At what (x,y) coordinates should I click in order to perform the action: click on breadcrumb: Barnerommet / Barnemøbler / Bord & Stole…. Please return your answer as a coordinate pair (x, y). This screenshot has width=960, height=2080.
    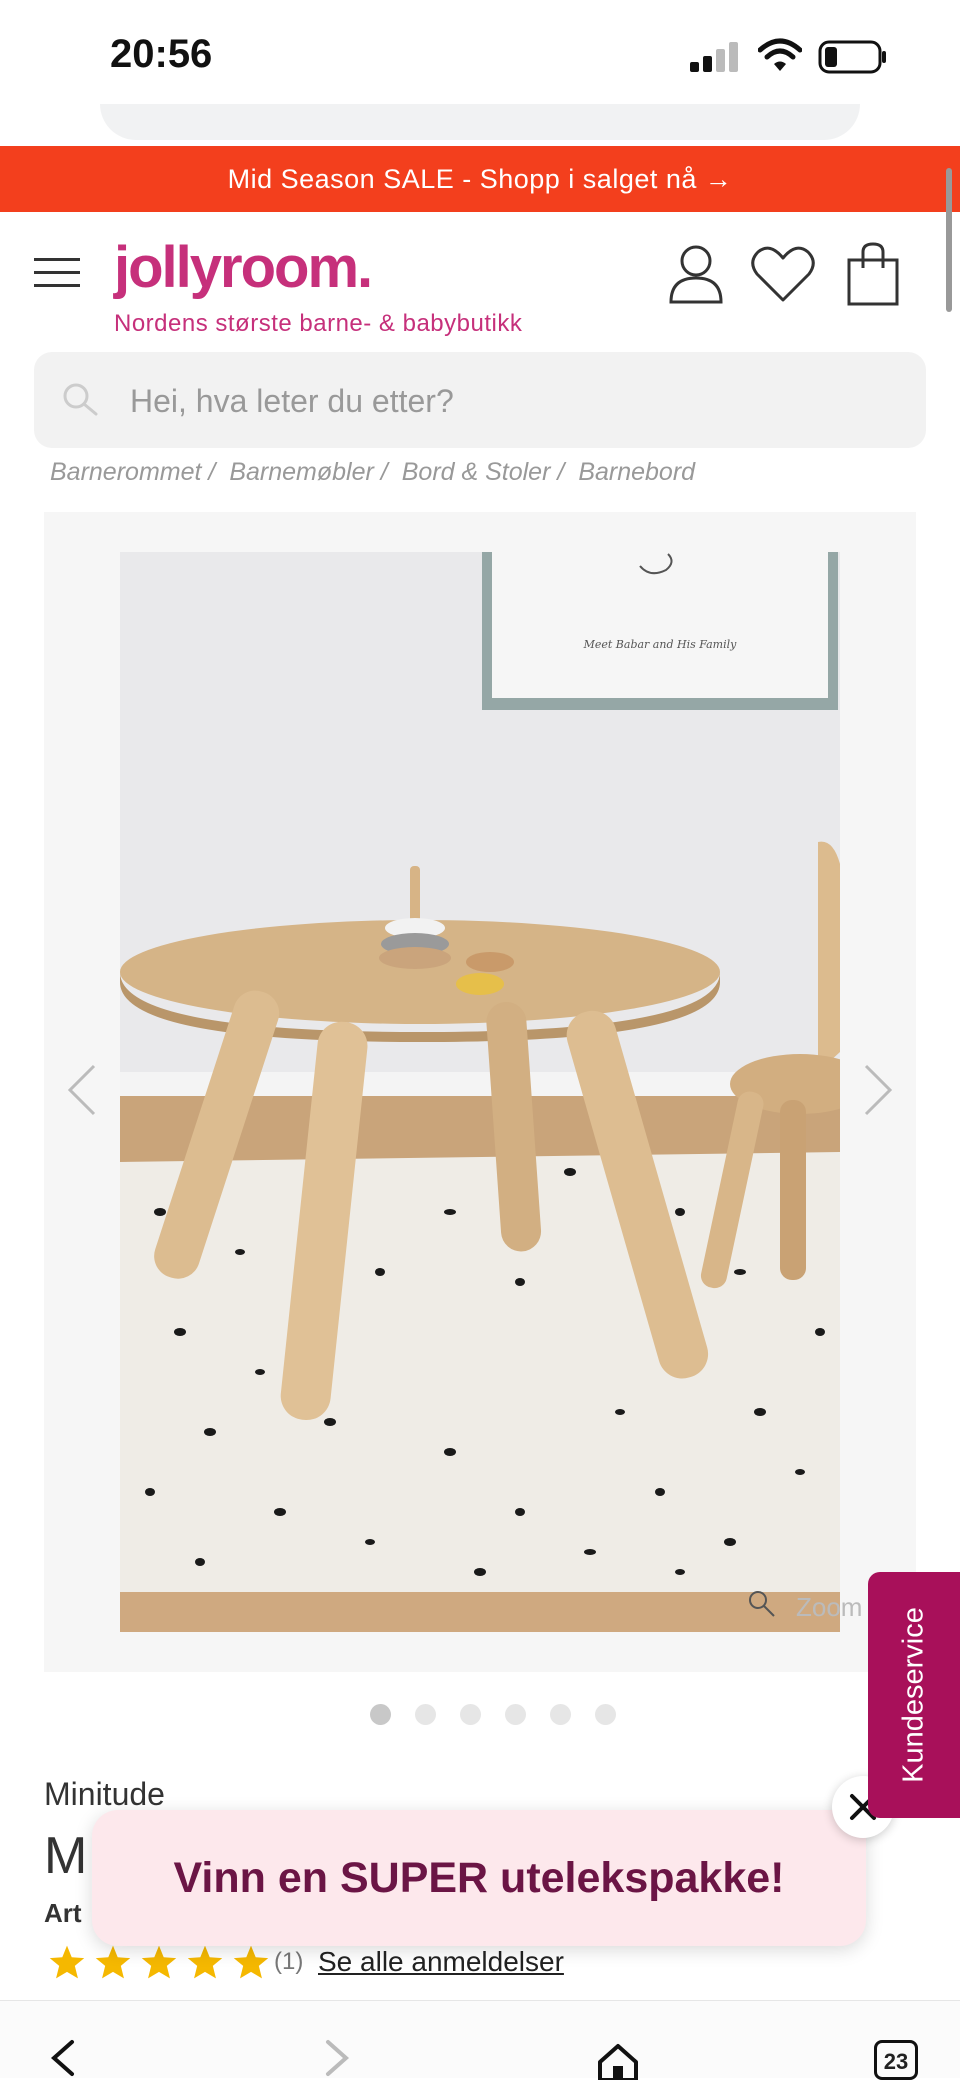
    Looking at the image, I should click on (379, 472).